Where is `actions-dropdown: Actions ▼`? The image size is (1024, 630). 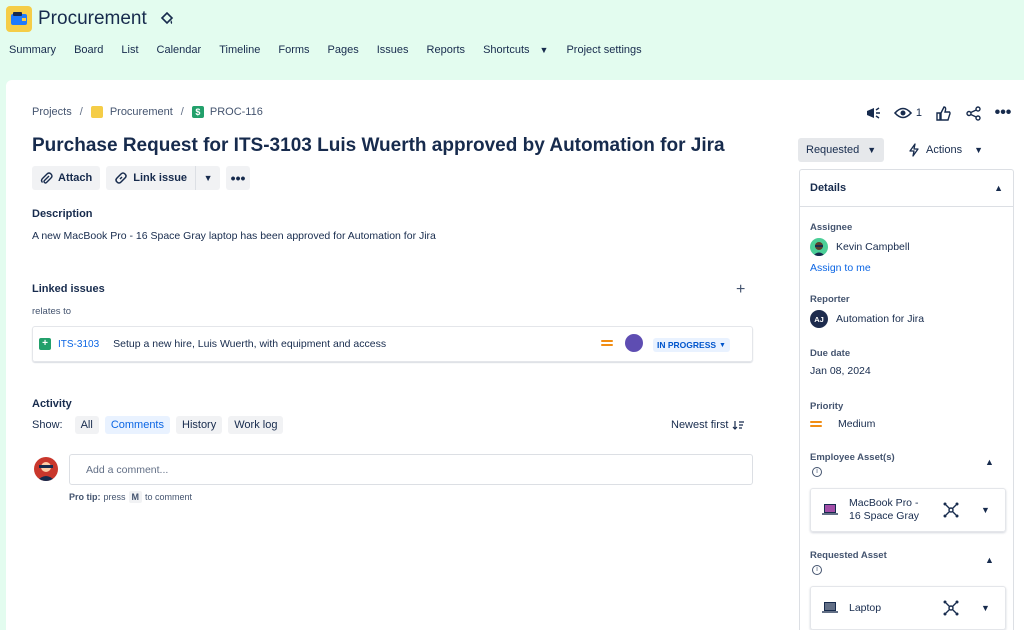
actions-dropdown: Actions ▼ is located at coordinates (945, 150).